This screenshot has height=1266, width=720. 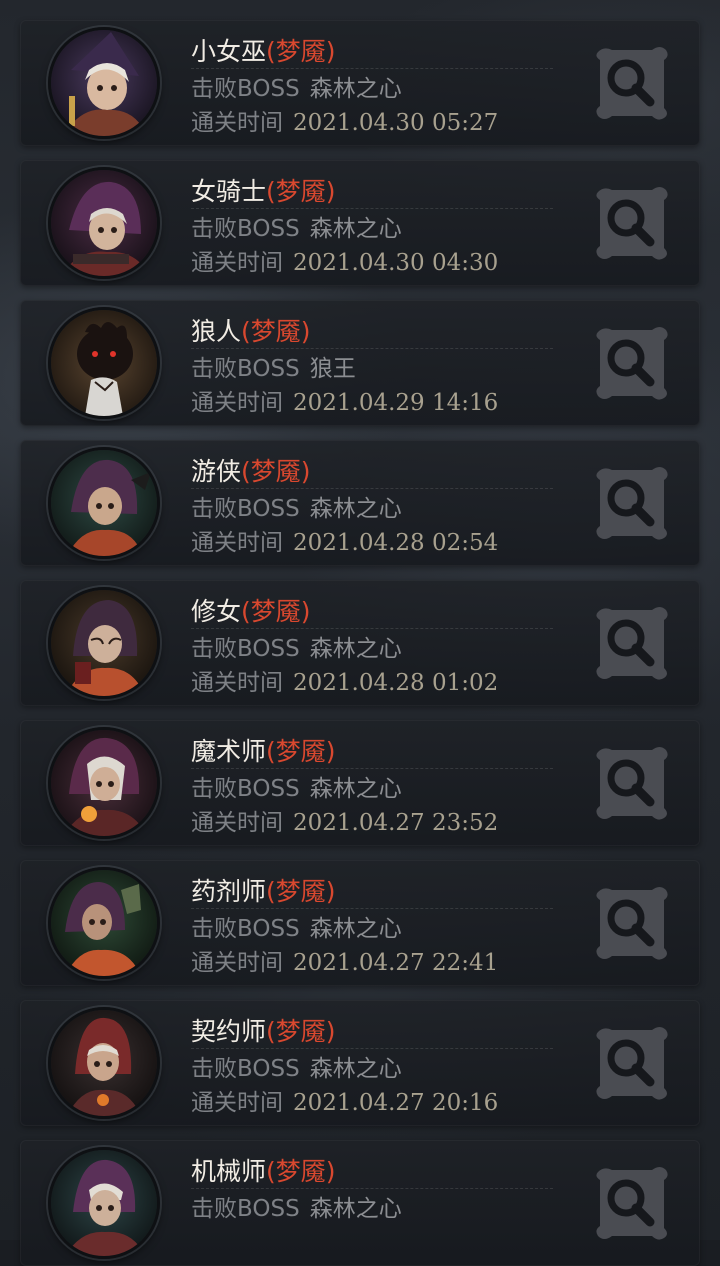 What do you see at coordinates (216, 471) in the screenshot?
I see `character-name: 游侠` at bounding box center [216, 471].